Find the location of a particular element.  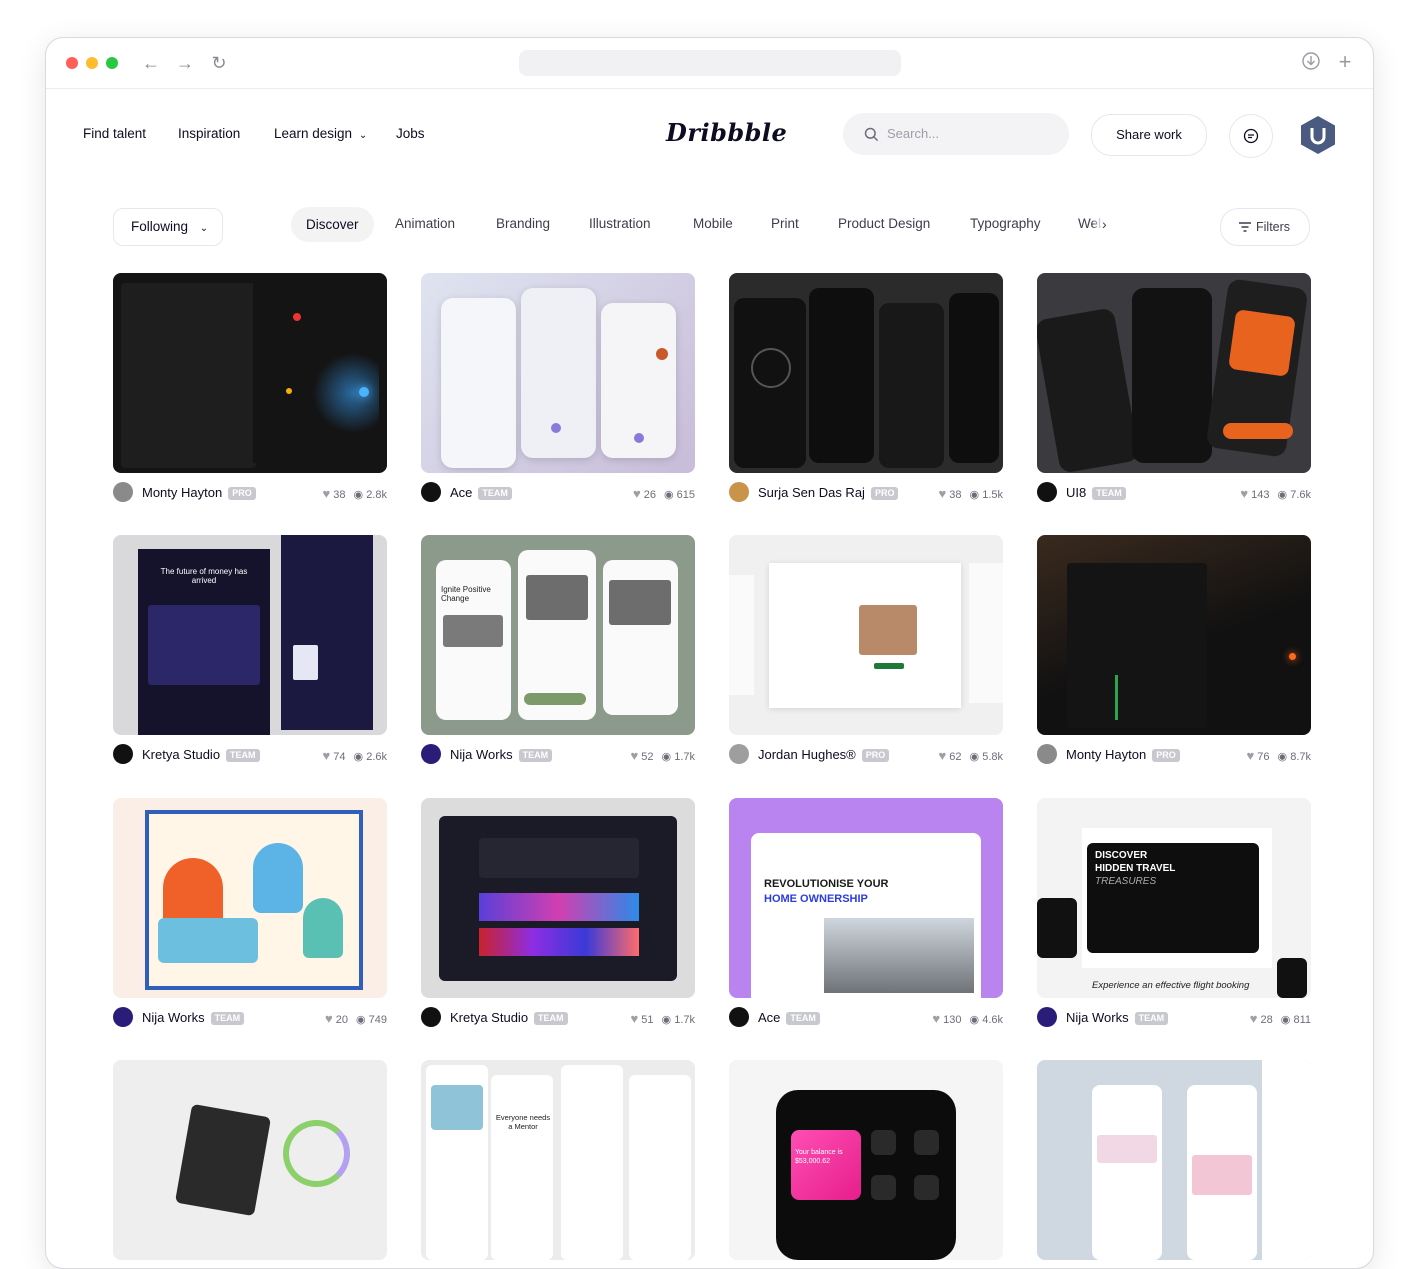

tab-product-design: Product Design is located at coordinates (884, 223).